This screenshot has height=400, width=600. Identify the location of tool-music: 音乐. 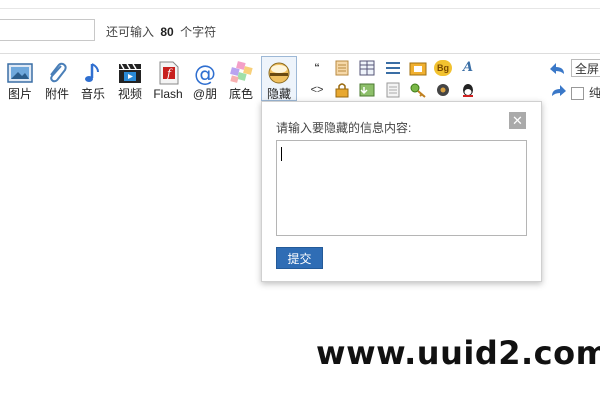
(93, 80).